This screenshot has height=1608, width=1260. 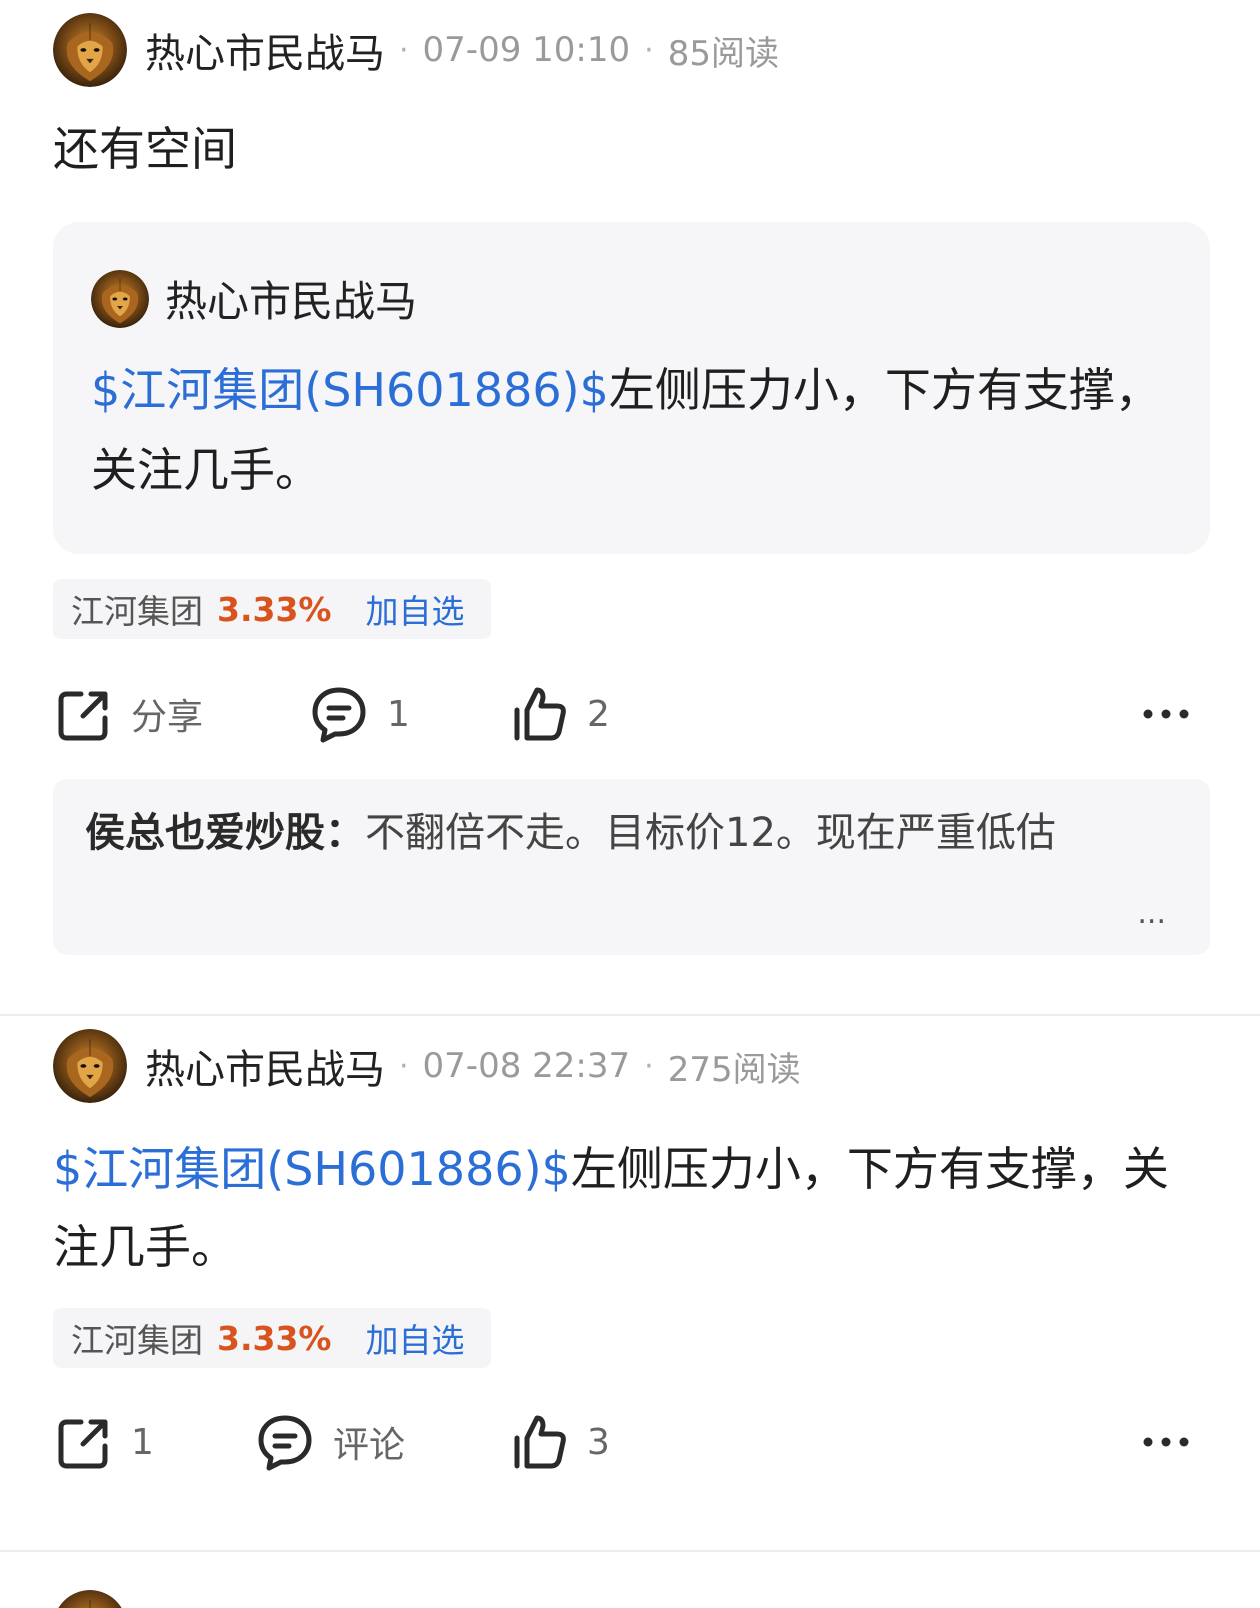 I want to click on share-button: 分享, so click(x=128, y=714).